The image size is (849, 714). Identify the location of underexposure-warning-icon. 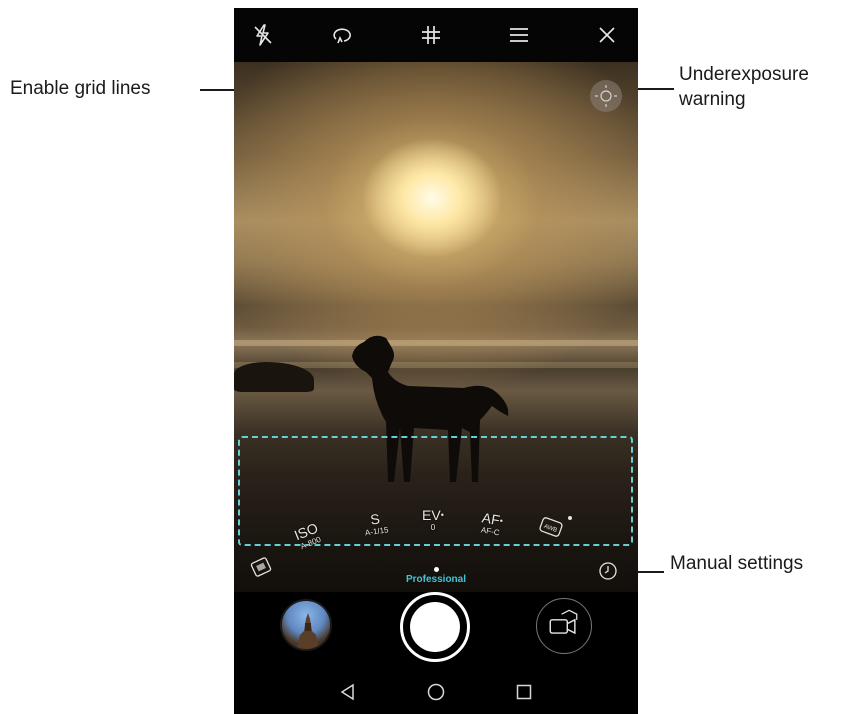
(606, 96).